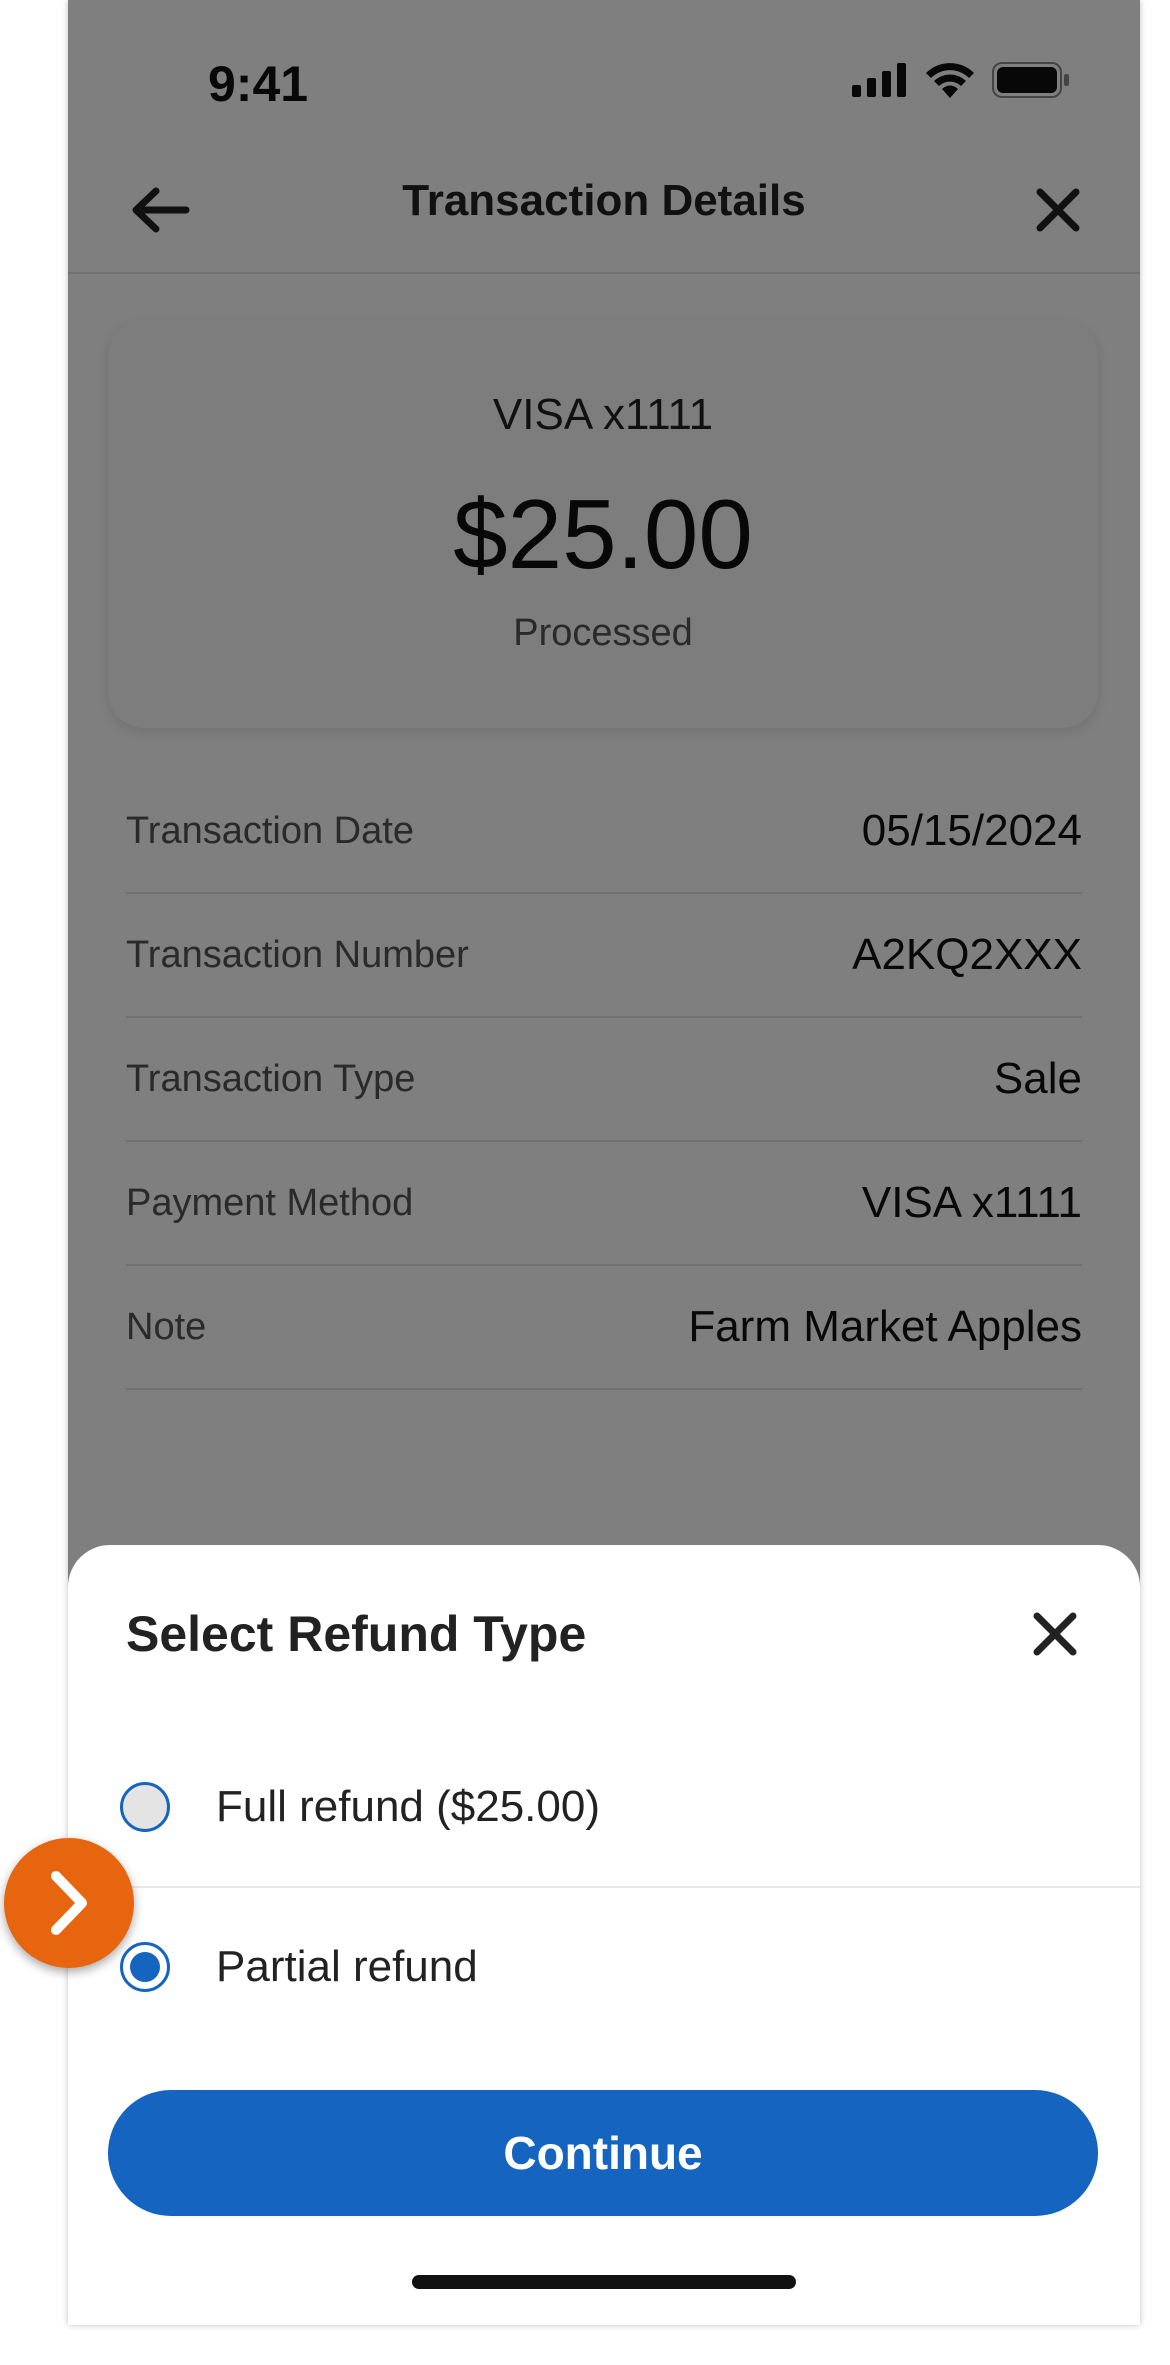 The height and width of the screenshot is (2365, 1170). What do you see at coordinates (356, 1634) in the screenshot?
I see `sheet-title: Select Refund Type` at bounding box center [356, 1634].